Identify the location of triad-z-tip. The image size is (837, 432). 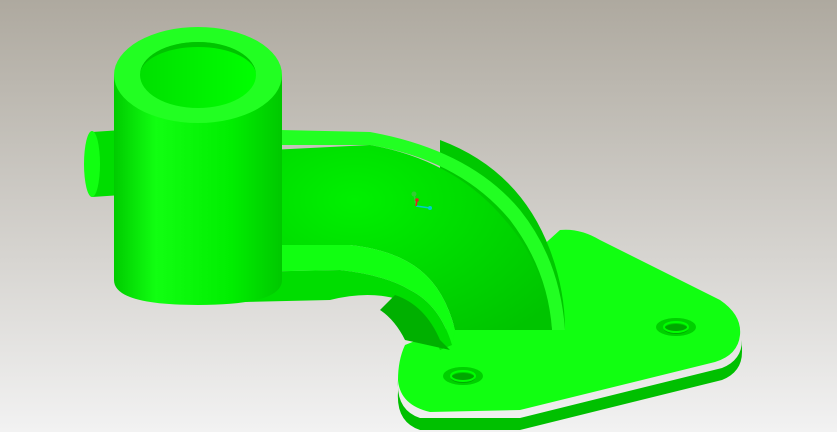
(417, 200).